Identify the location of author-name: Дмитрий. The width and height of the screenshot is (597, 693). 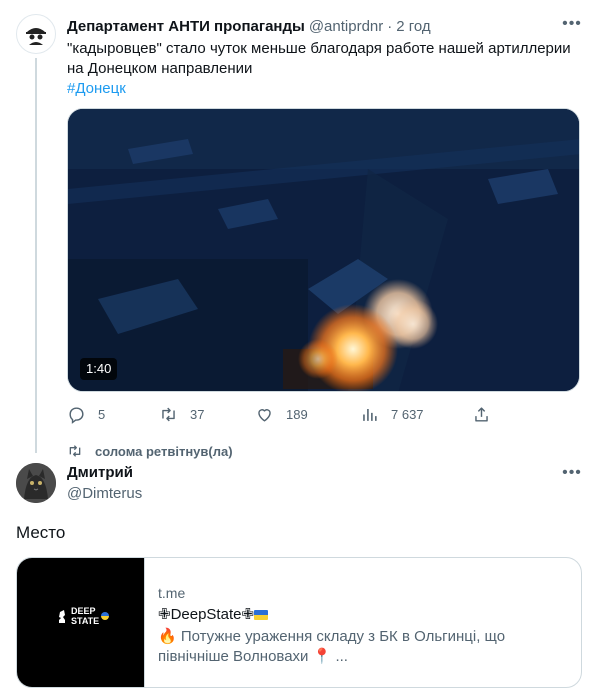
(100, 472).